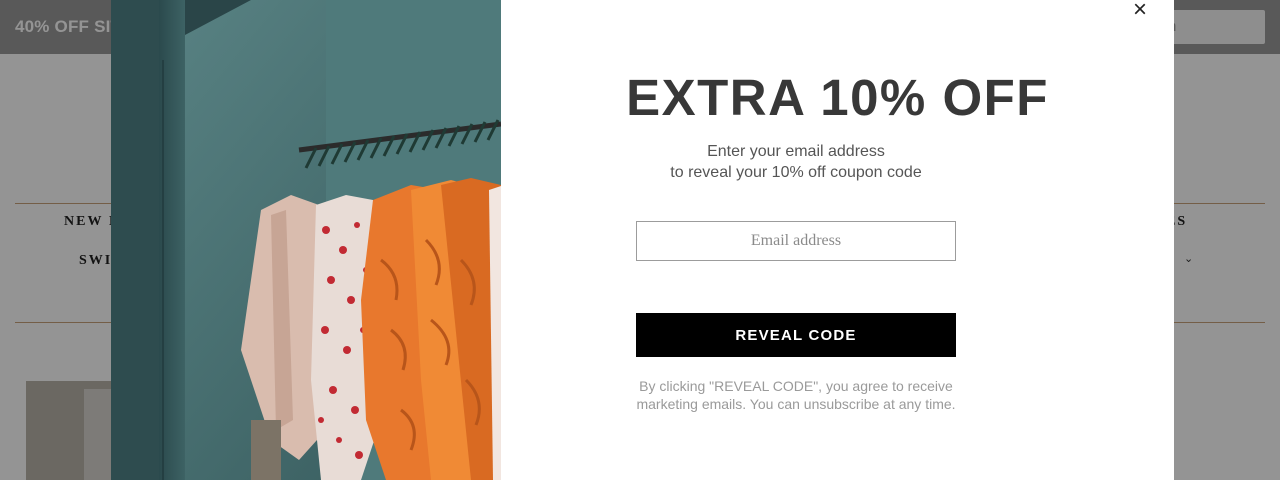 Image resolution: width=1280 pixels, height=480 pixels. What do you see at coordinates (796, 335) in the screenshot?
I see `reveal-code-button: REVEAL CODE` at bounding box center [796, 335].